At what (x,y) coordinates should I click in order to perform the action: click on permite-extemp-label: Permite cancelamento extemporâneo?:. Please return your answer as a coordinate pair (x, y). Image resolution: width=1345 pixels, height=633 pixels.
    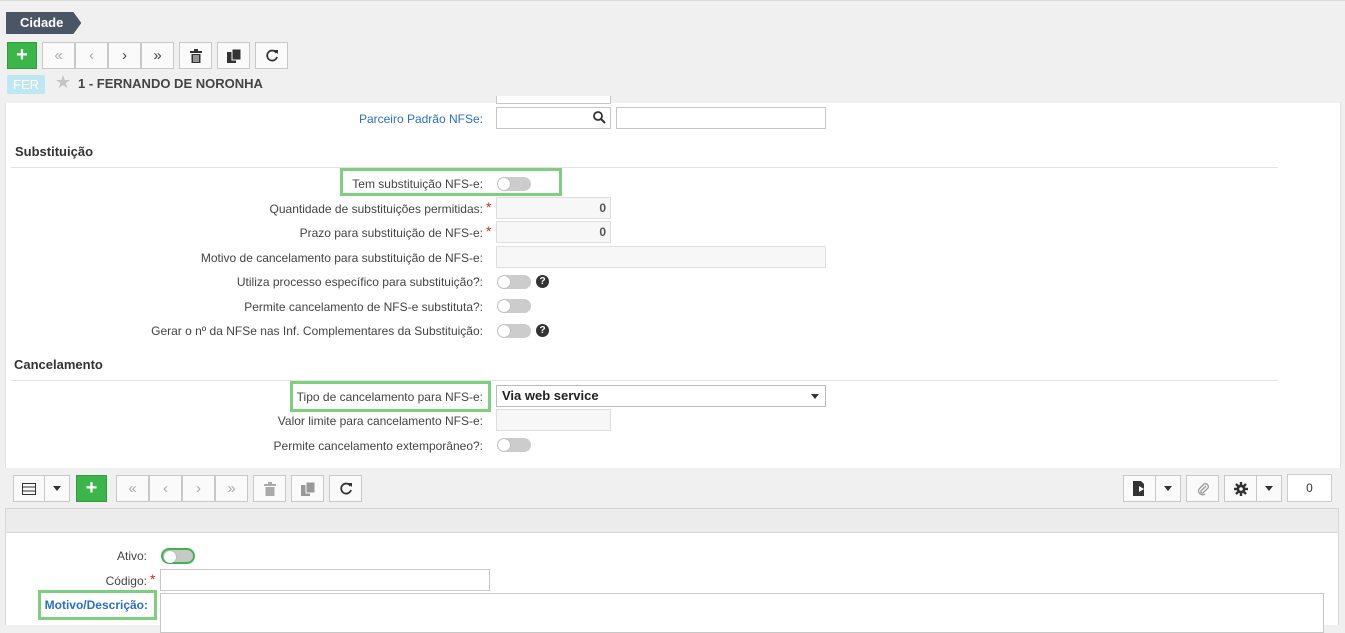
    Looking at the image, I should click on (378, 446).